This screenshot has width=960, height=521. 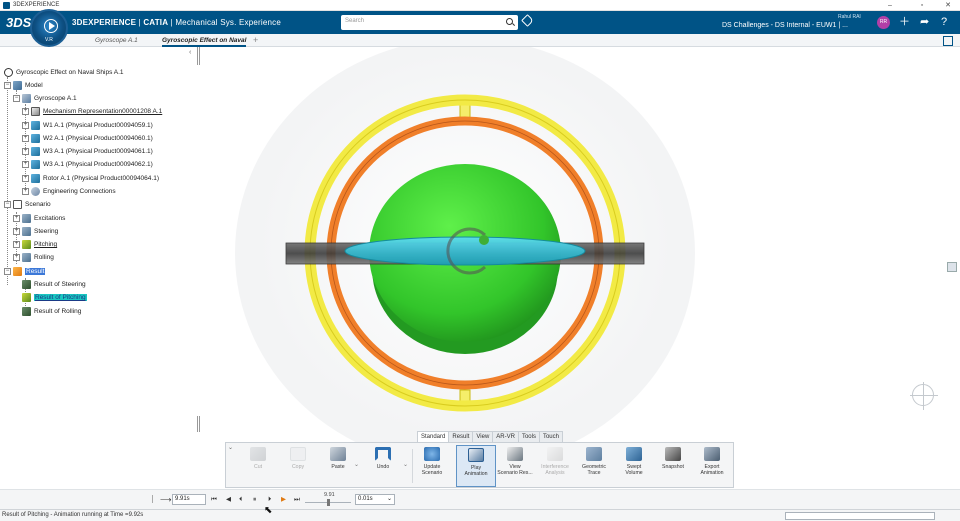 I want to click on undo-button: Undo, so click(x=383, y=466).